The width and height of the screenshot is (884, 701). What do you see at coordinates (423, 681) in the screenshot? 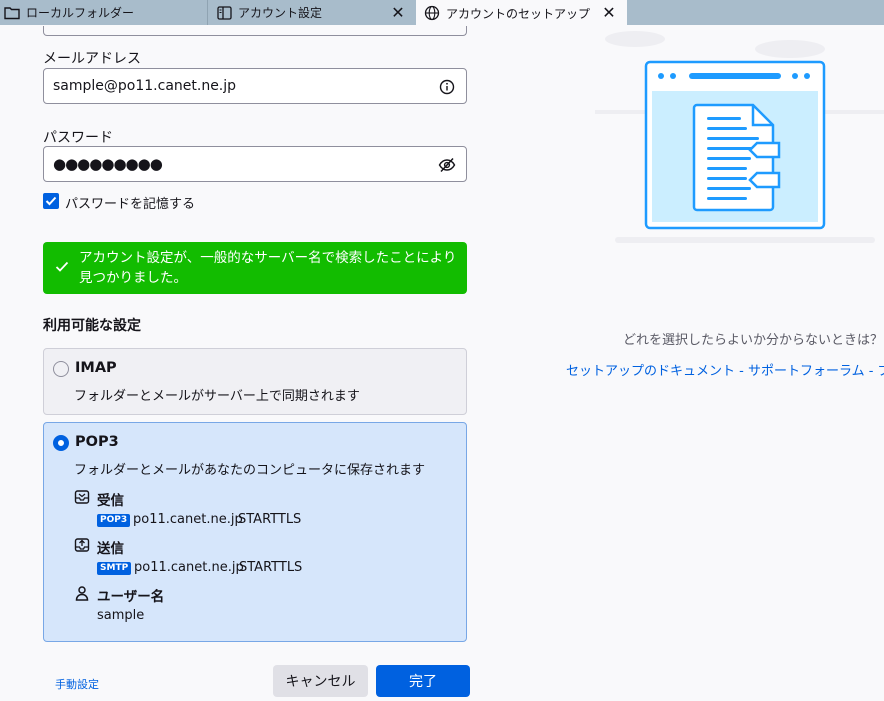
I see `done-button: 完了` at bounding box center [423, 681].